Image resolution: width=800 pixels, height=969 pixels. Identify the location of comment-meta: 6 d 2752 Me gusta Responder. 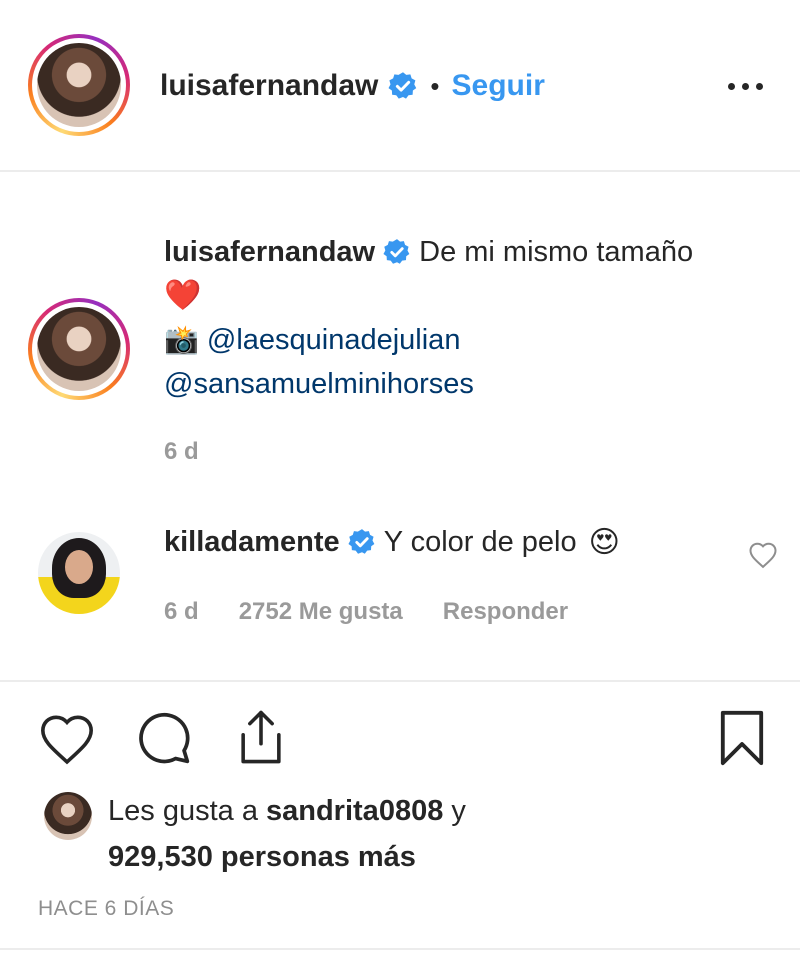
(366, 612).